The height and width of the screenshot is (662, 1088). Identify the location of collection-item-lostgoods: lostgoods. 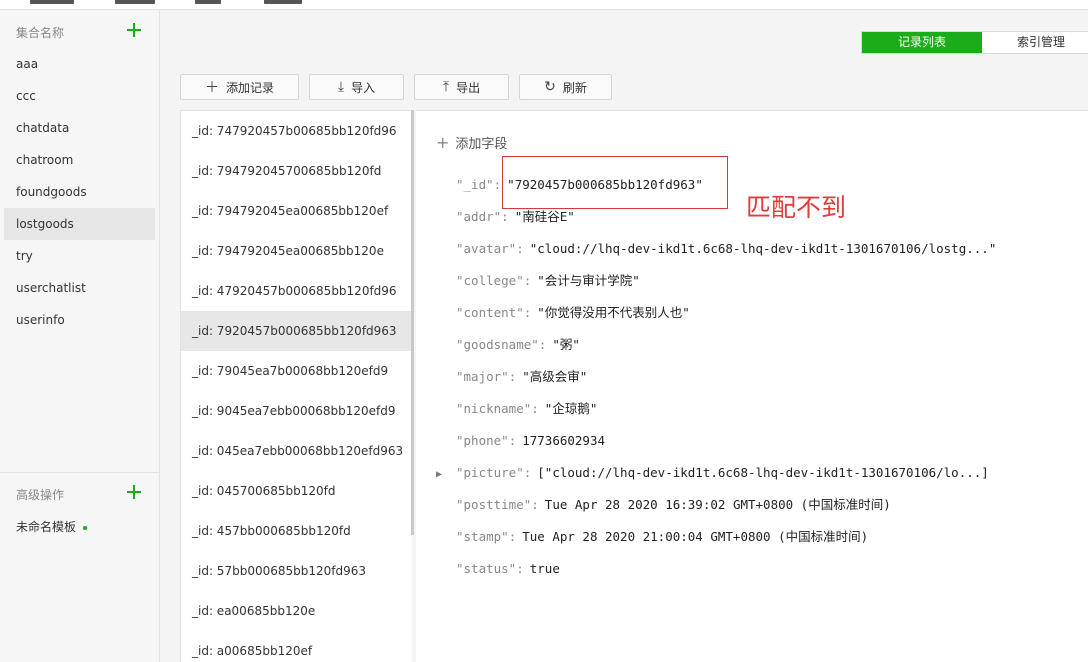
(79, 224).